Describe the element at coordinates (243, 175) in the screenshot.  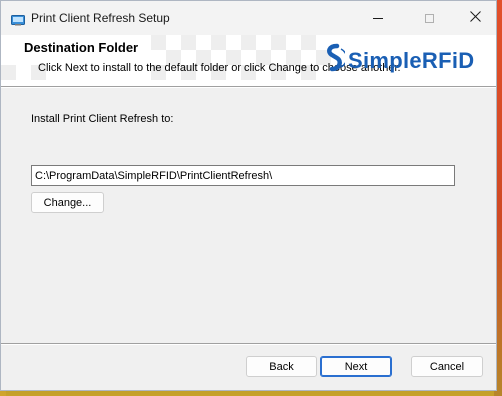
I see `install-path-field` at that location.